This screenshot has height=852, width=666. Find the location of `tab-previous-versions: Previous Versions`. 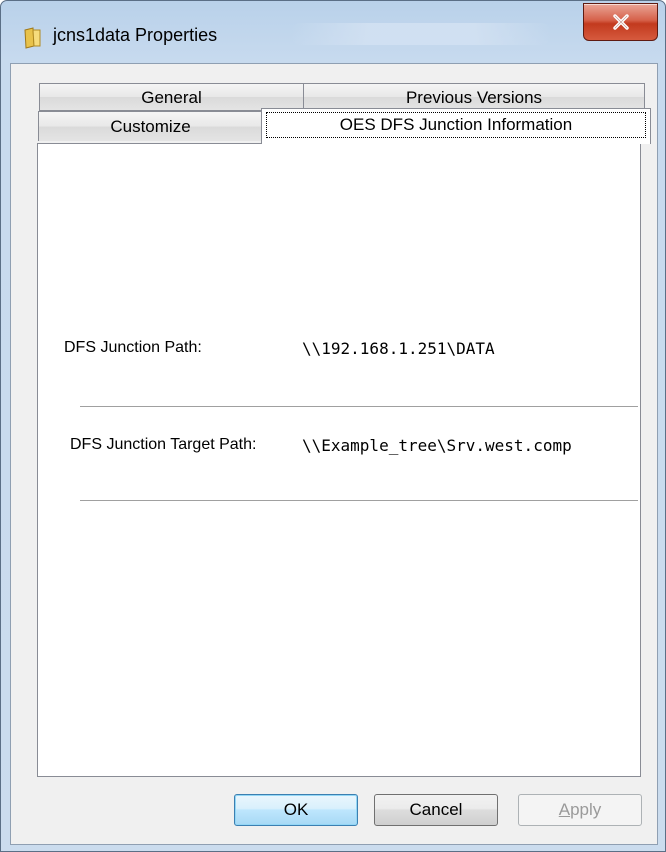

tab-previous-versions: Previous Versions is located at coordinates (474, 97).